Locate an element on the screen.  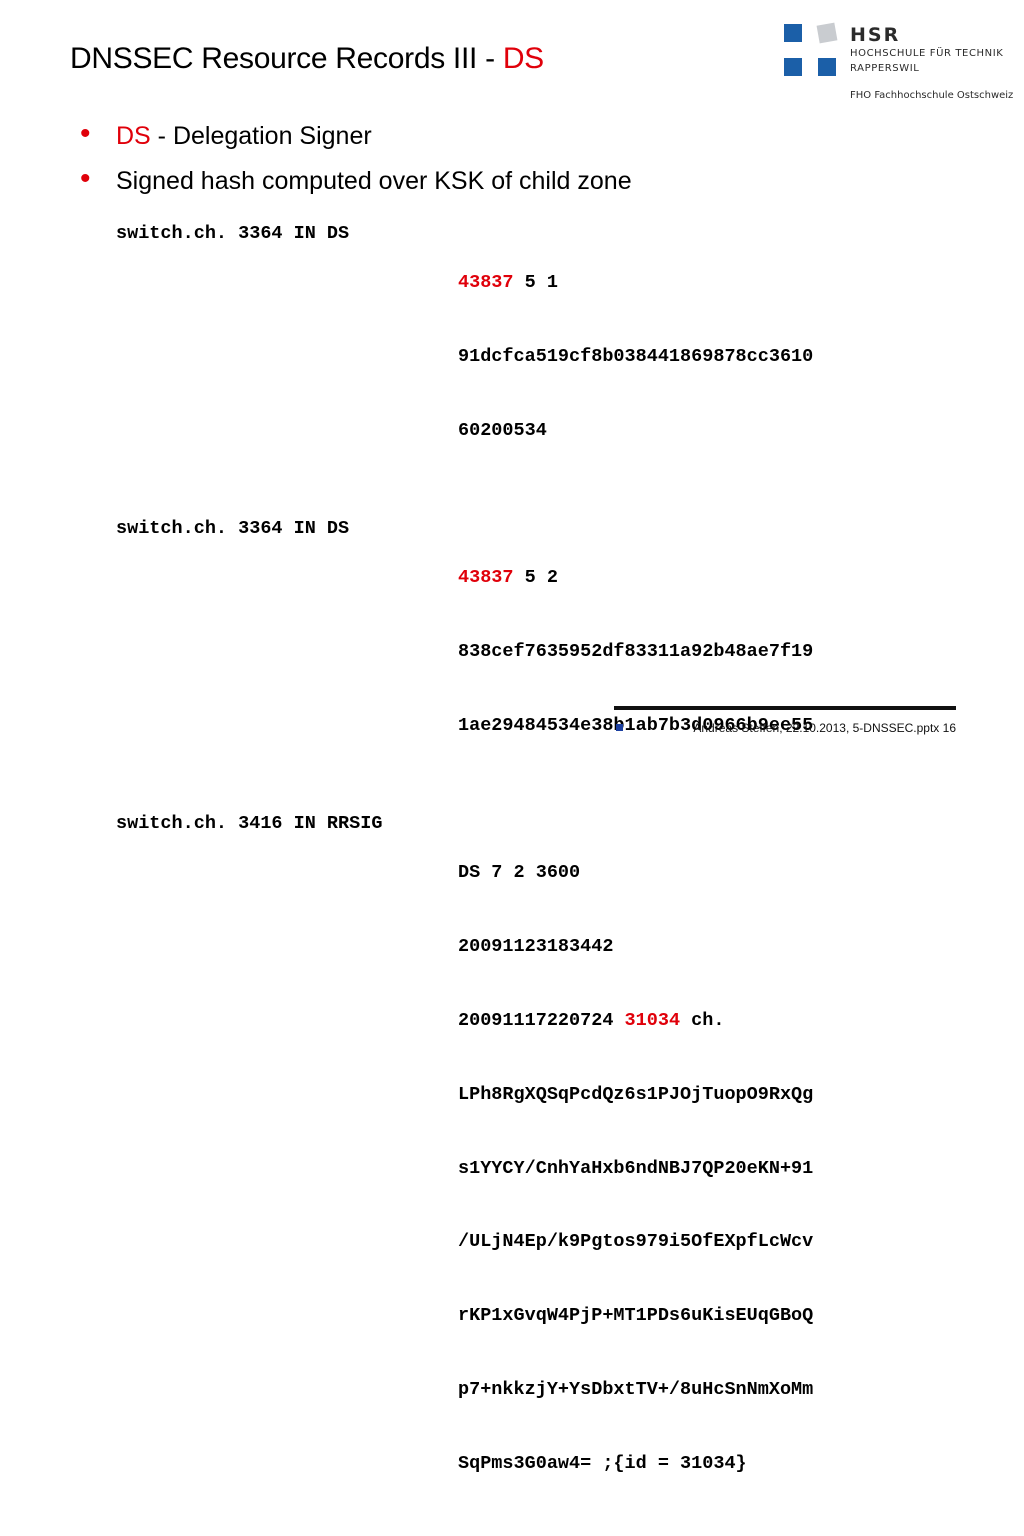
signature-line: p7+nkkzjY+YsDbxtTV+/8uHcSnNmXoMm is located at coordinates (636, 1389).